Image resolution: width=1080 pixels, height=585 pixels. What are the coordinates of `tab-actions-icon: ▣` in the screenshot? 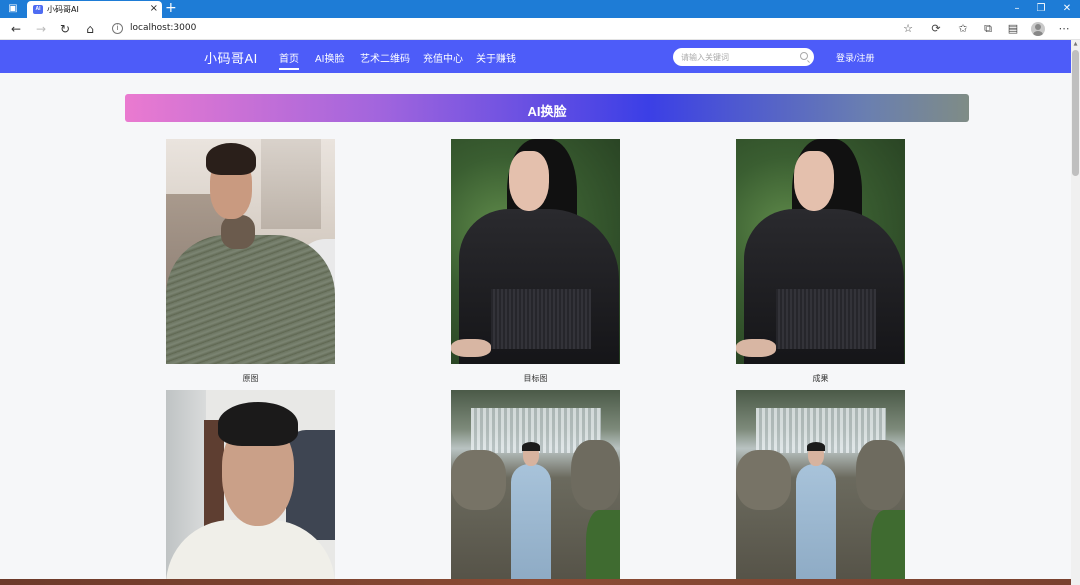 It's located at (13, 9).